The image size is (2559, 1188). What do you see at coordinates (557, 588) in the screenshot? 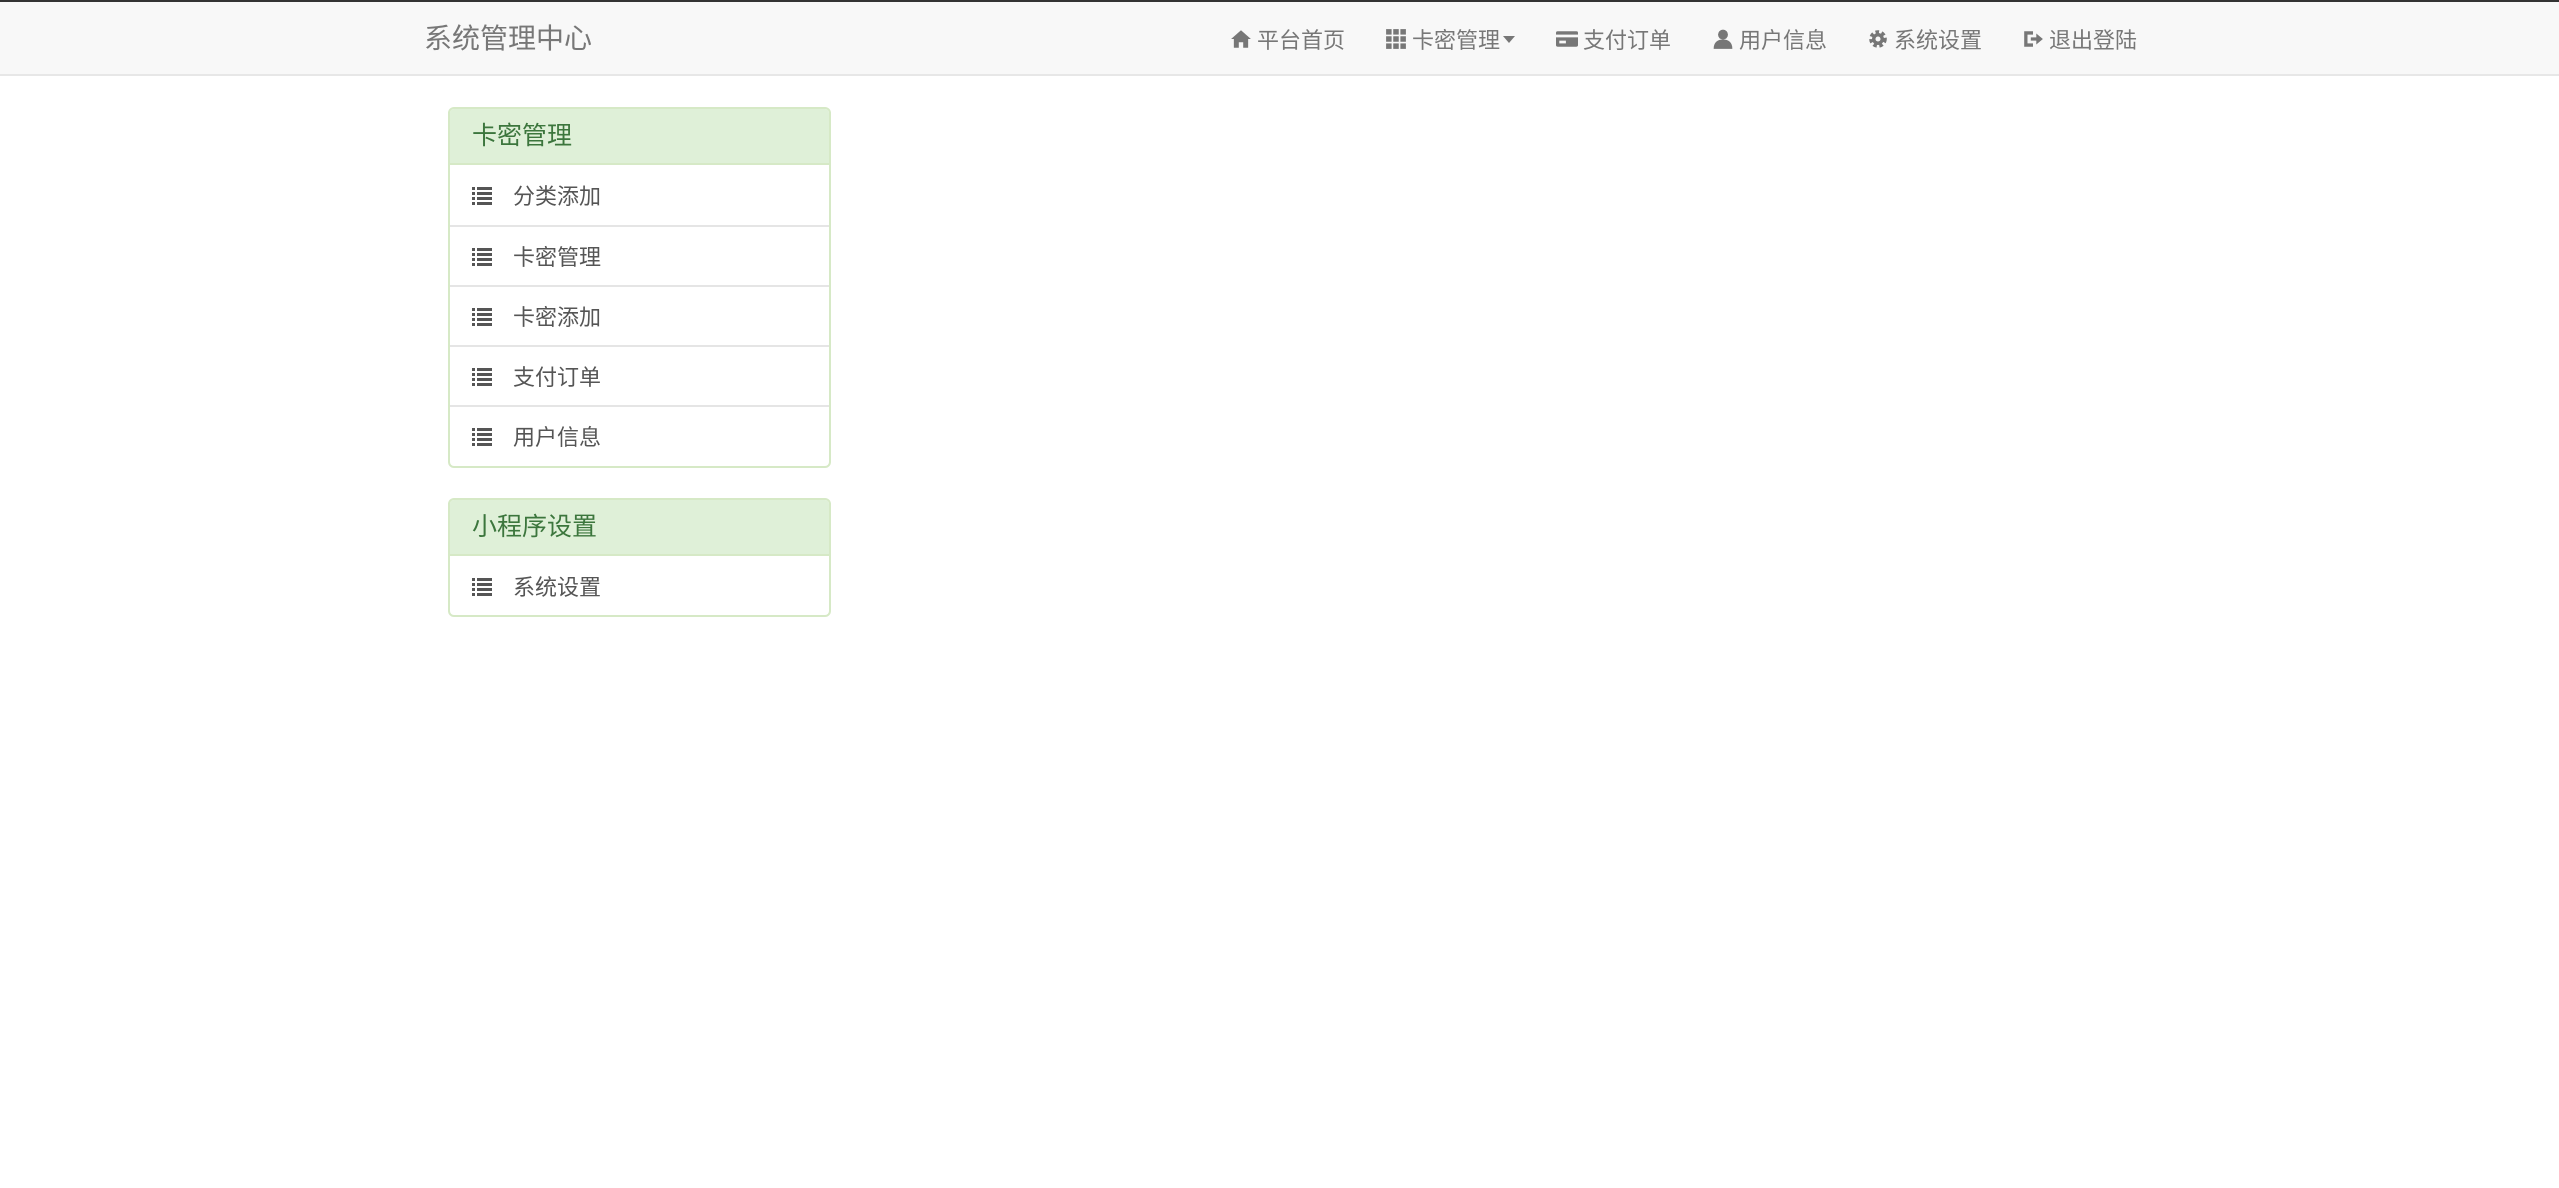
I see `sidebar-item-label: 系统设置` at bounding box center [557, 588].